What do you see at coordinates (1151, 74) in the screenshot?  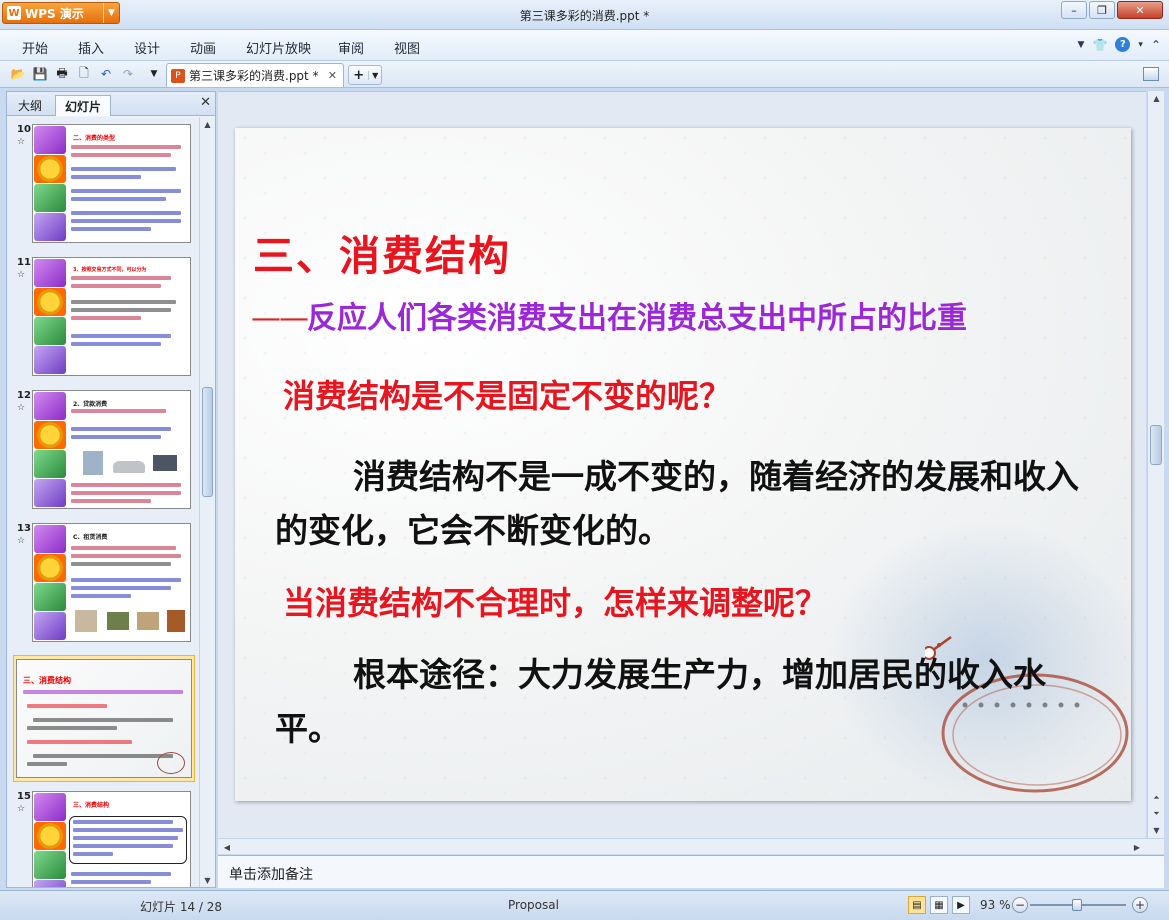 I see `window-layout-icon` at bounding box center [1151, 74].